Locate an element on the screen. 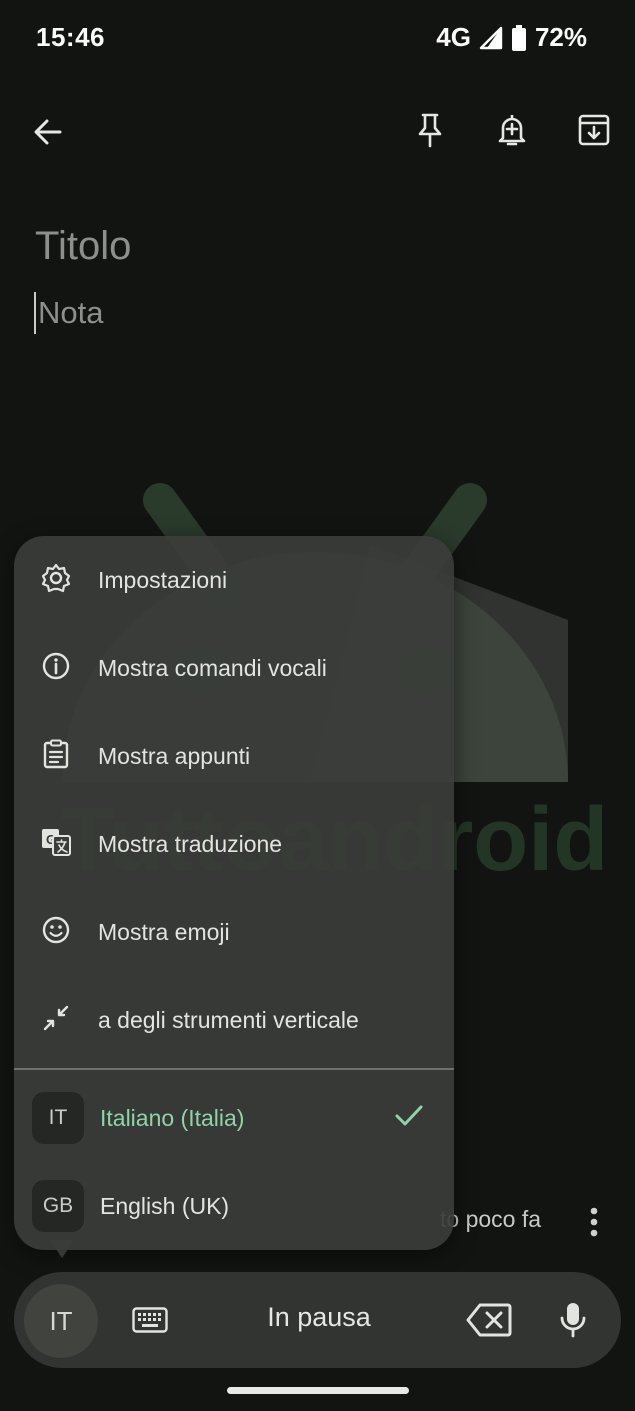  menu-item-voice-commands: Mostra comandi vocali is located at coordinates (234, 668).